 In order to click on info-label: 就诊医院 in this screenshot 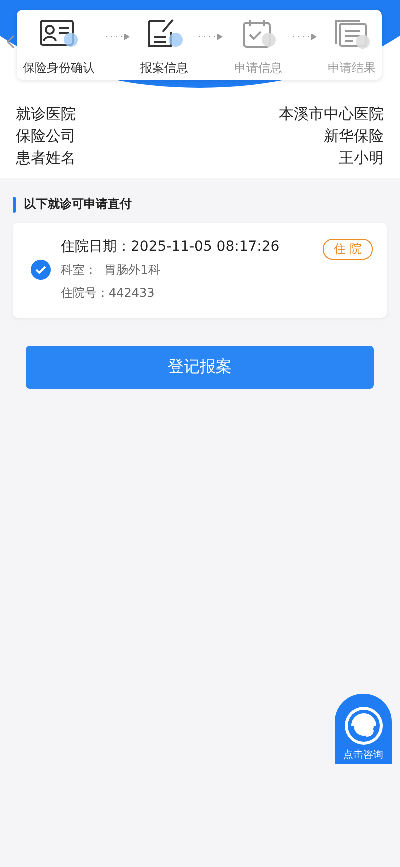, I will do `click(46, 114)`.